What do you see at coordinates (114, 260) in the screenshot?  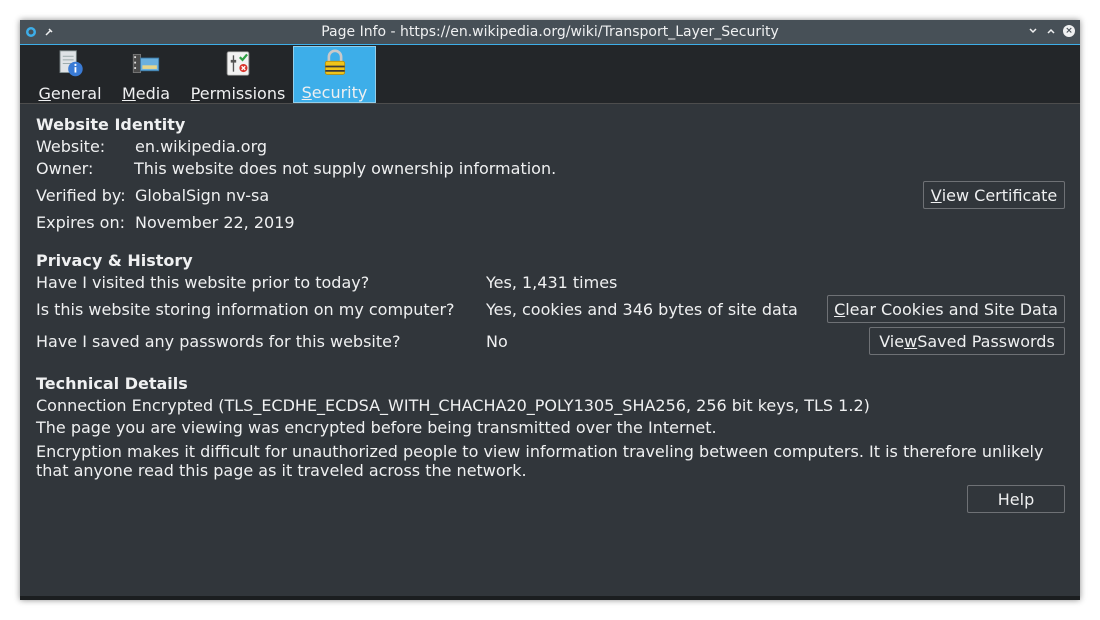 I see `privacy-history-heading: Privacy & History` at bounding box center [114, 260].